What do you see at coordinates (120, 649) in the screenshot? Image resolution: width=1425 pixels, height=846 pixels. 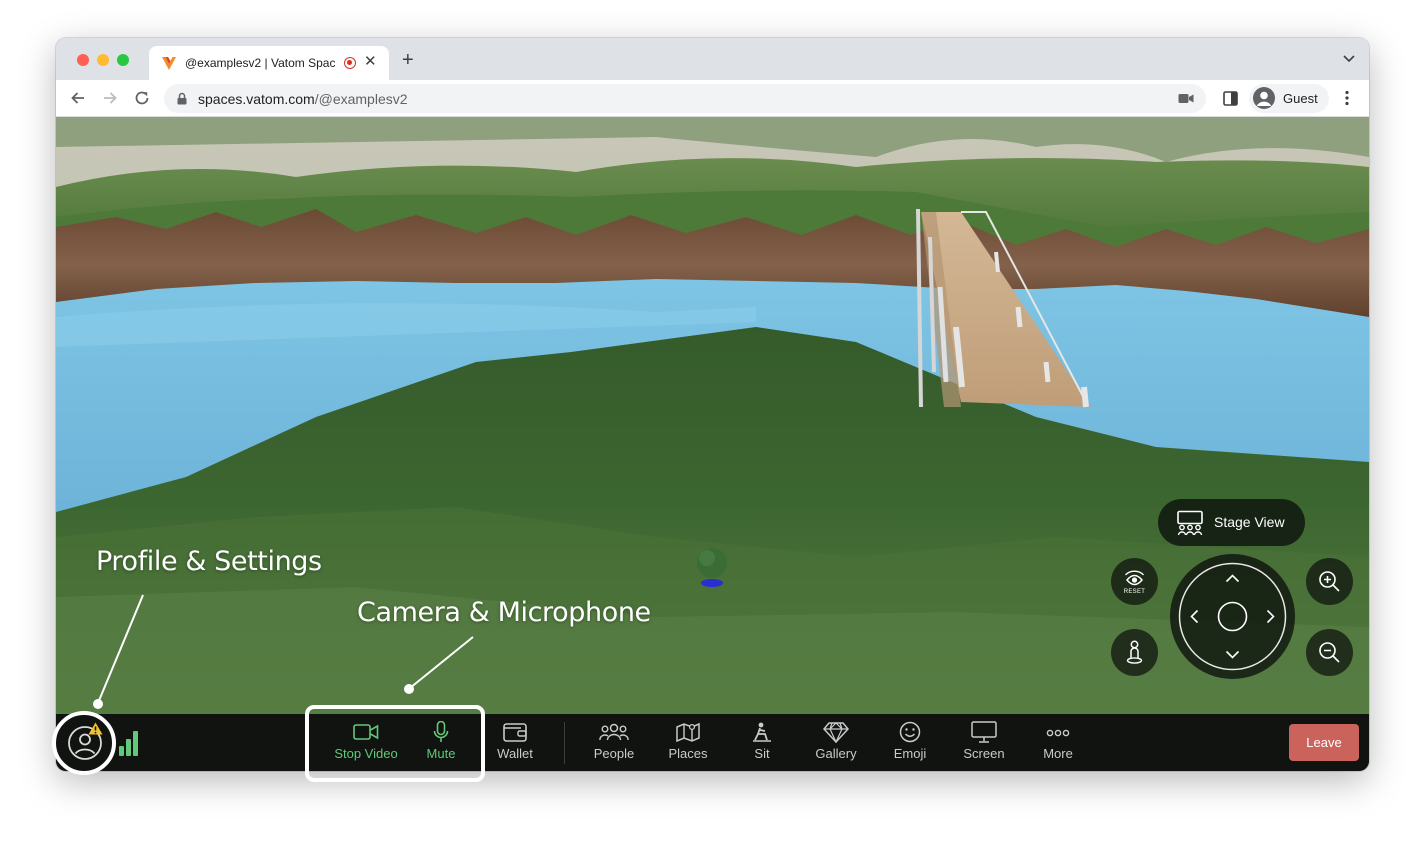 I see `profile-callout-line` at bounding box center [120, 649].